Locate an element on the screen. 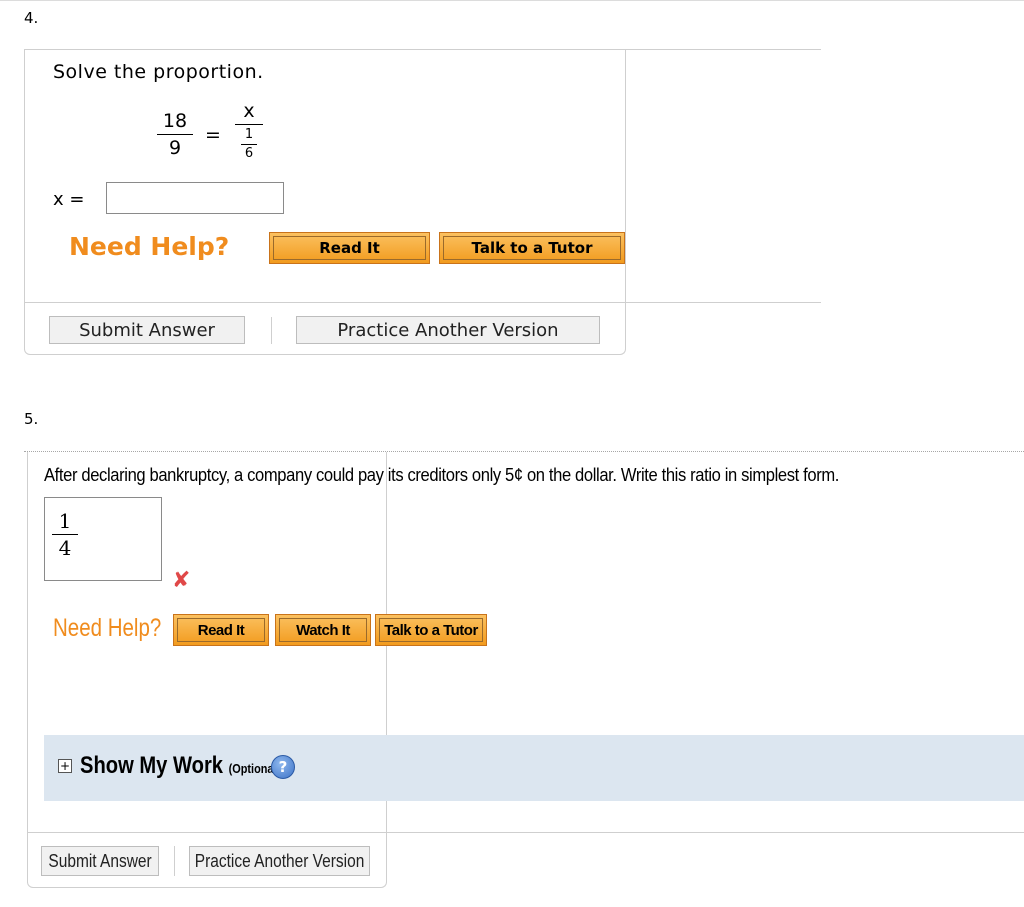 Image resolution: width=1024 pixels, height=907 pixels. question-4-separator is located at coordinates (422, 302).